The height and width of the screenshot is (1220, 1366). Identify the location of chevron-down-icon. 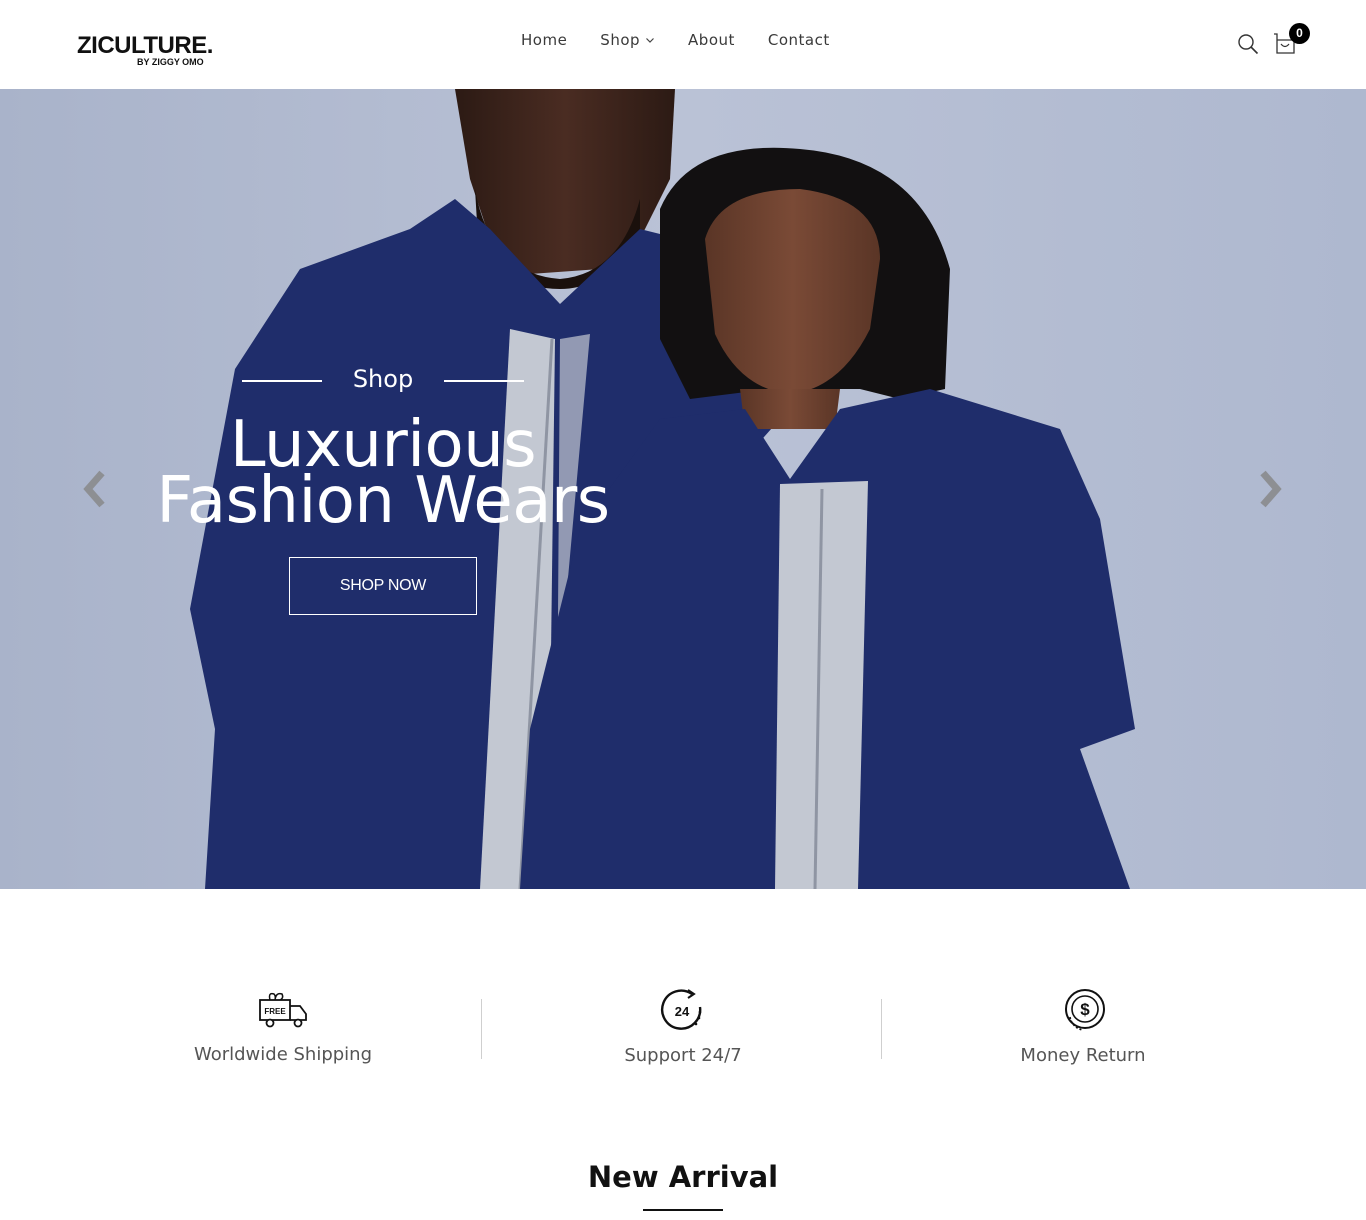
(650, 40).